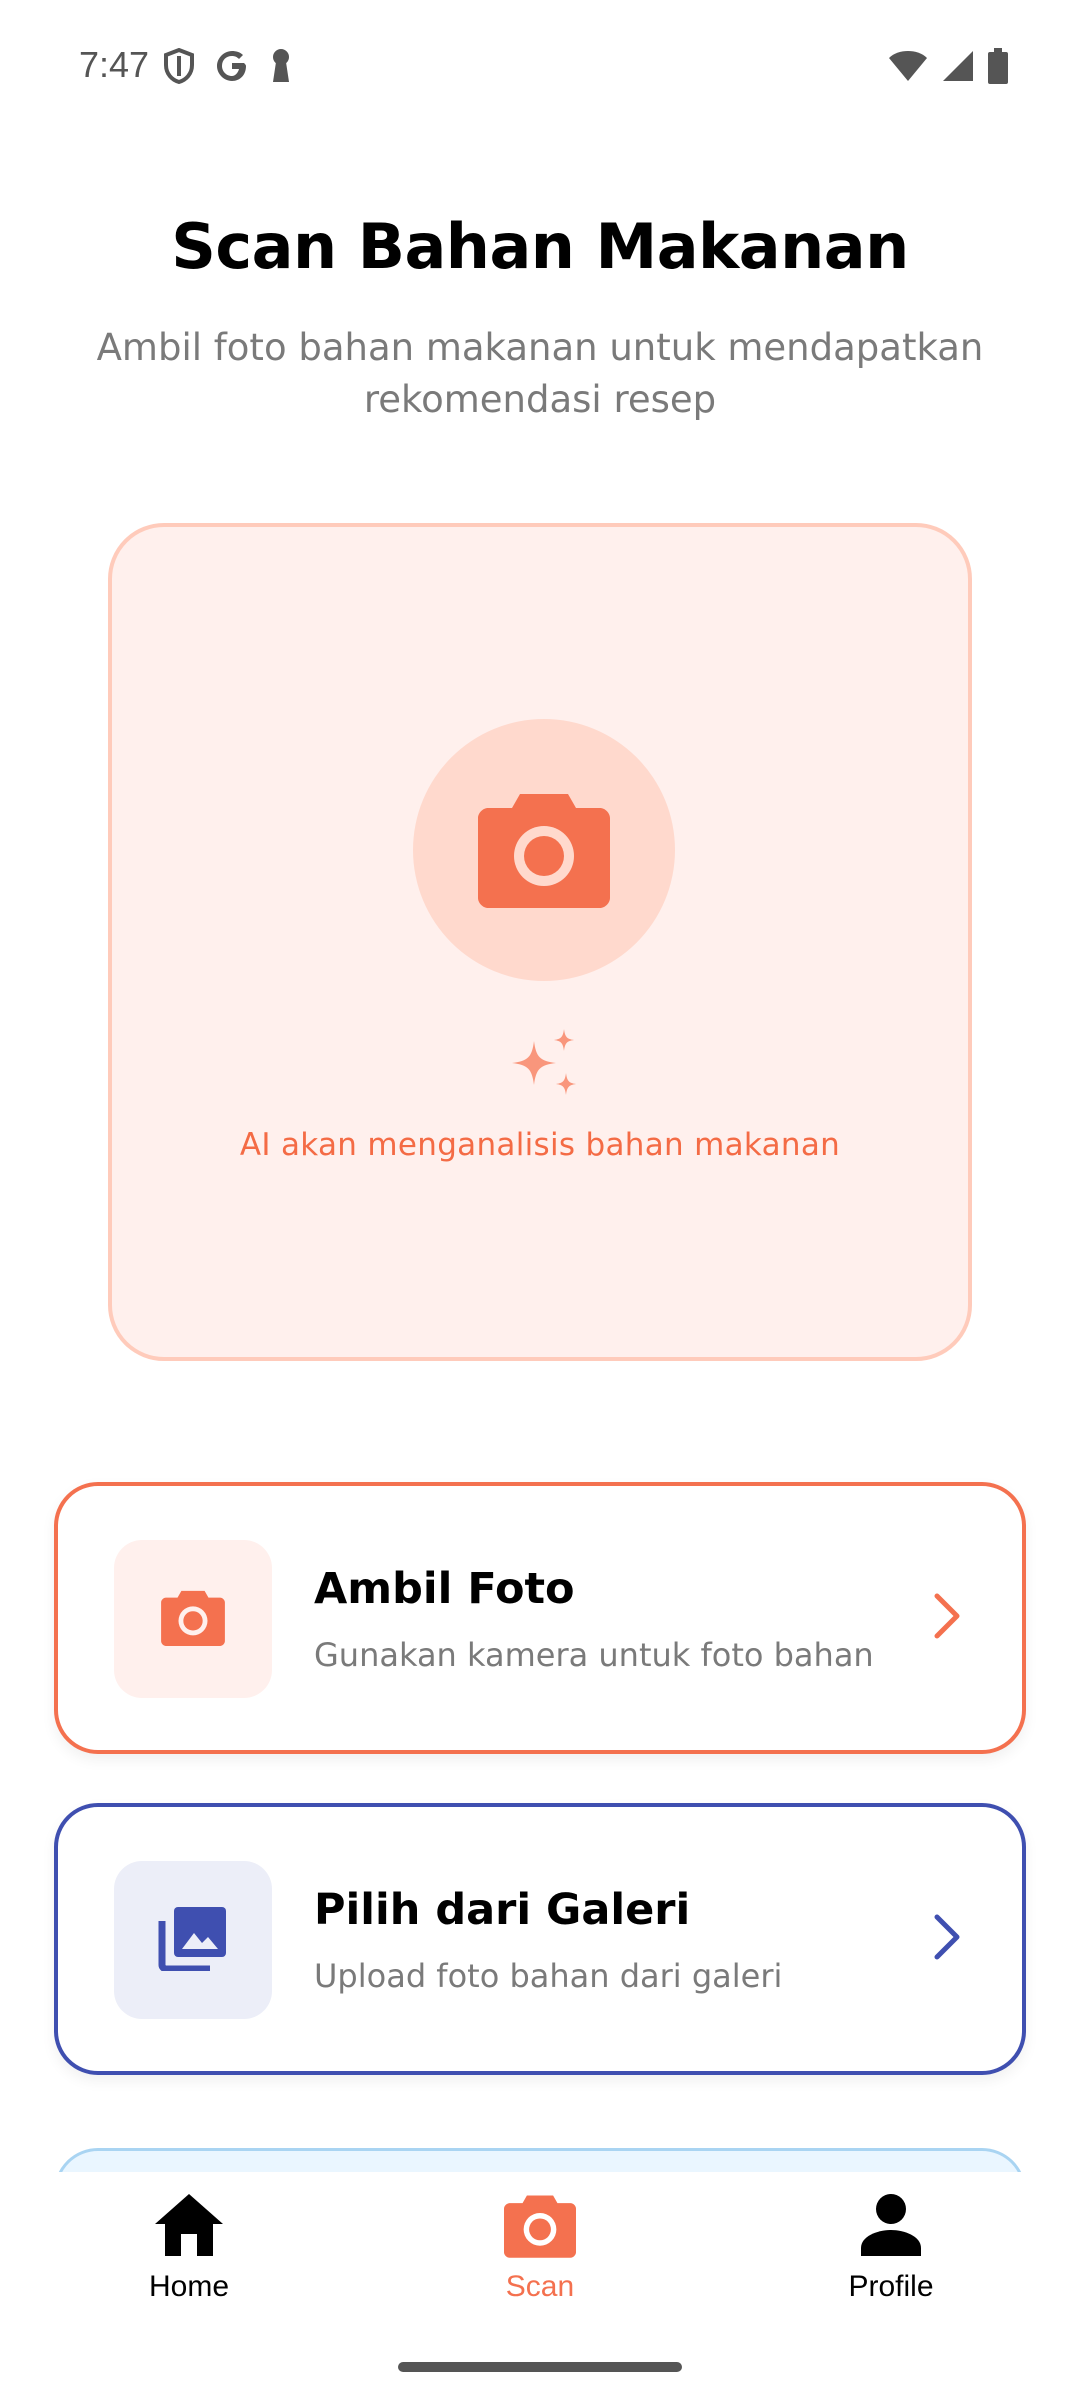 The height and width of the screenshot is (2400, 1080). What do you see at coordinates (502, 1910) in the screenshot?
I see `option-title: Pilih dari Galeri` at bounding box center [502, 1910].